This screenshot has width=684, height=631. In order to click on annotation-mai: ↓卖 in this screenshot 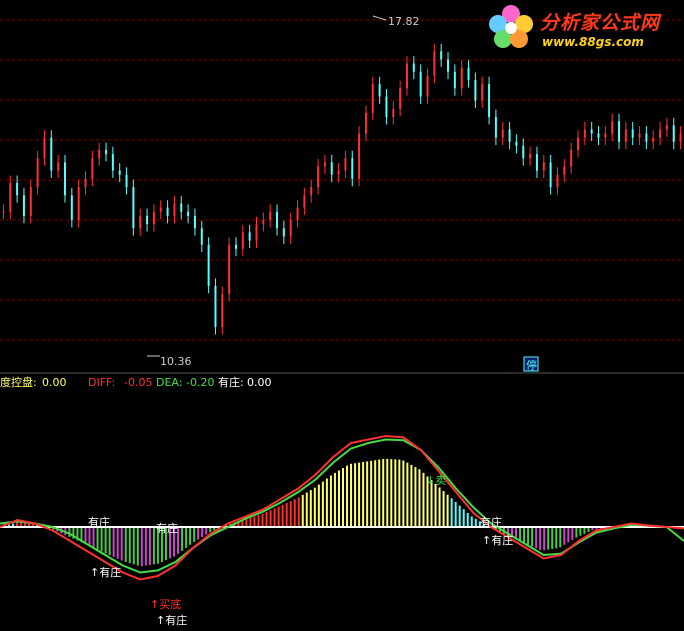, I will do `click(436, 480)`.